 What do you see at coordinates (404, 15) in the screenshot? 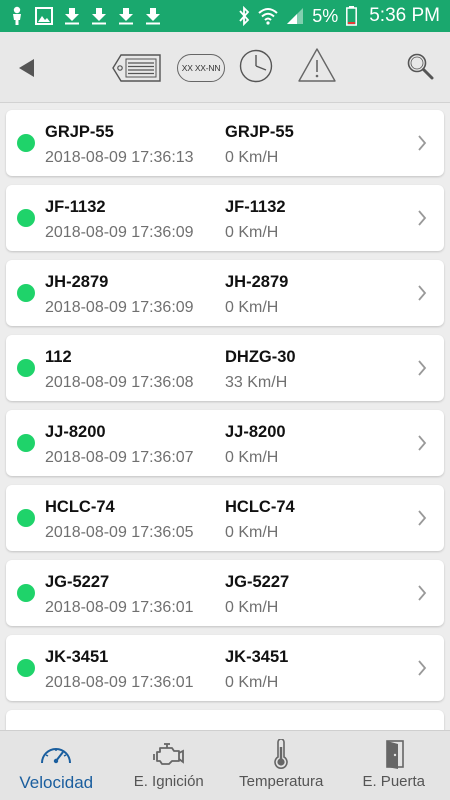
I see `clock-time: 5:36 PM` at bounding box center [404, 15].